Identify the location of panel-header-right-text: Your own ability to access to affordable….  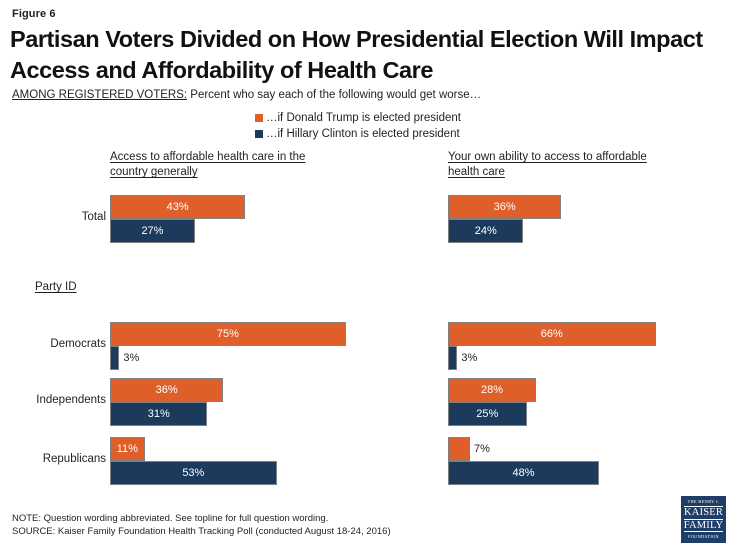
(547, 164).